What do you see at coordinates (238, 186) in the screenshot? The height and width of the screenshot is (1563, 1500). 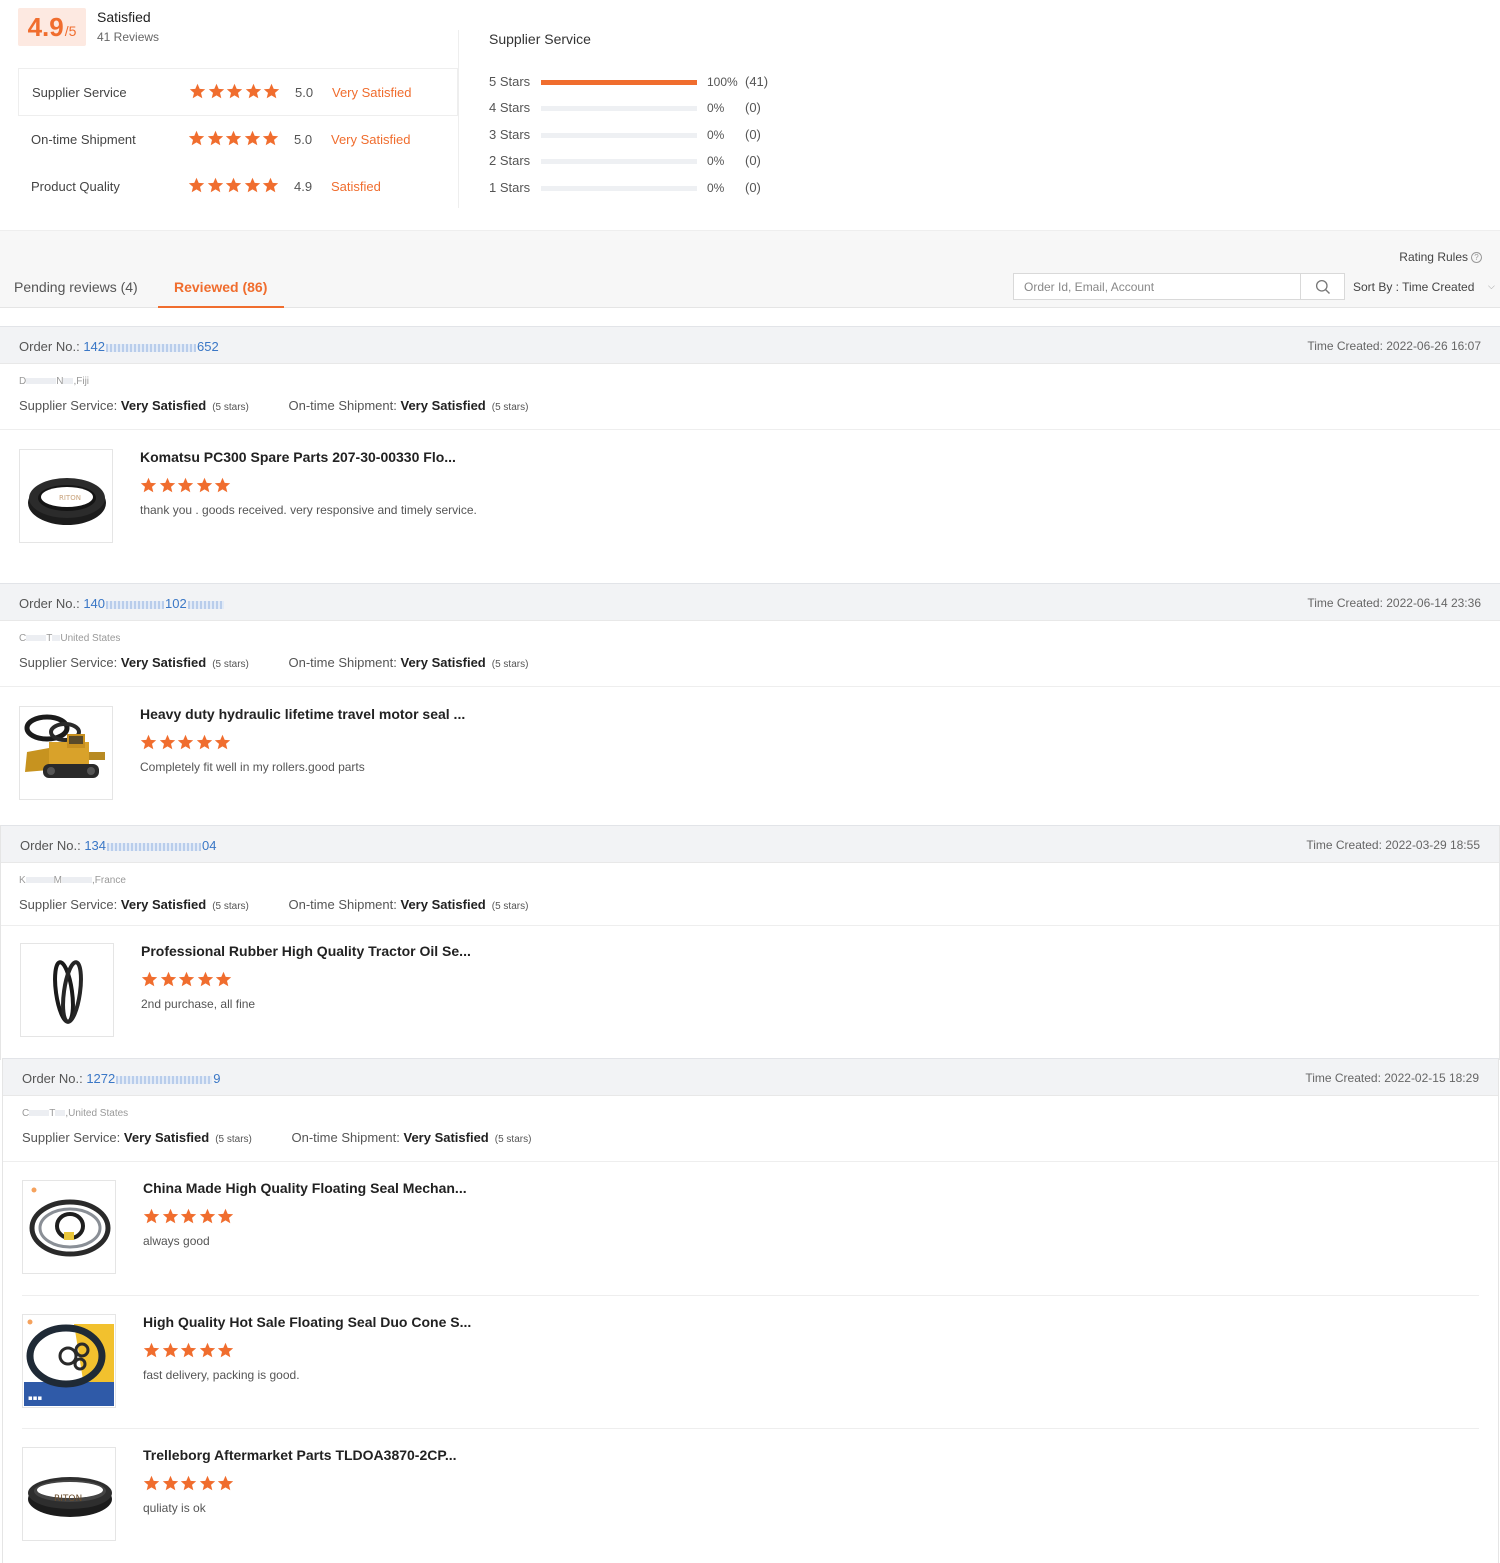 I see `dimension-row-product-quality: Product Quality 4.9 Satisfied` at bounding box center [238, 186].